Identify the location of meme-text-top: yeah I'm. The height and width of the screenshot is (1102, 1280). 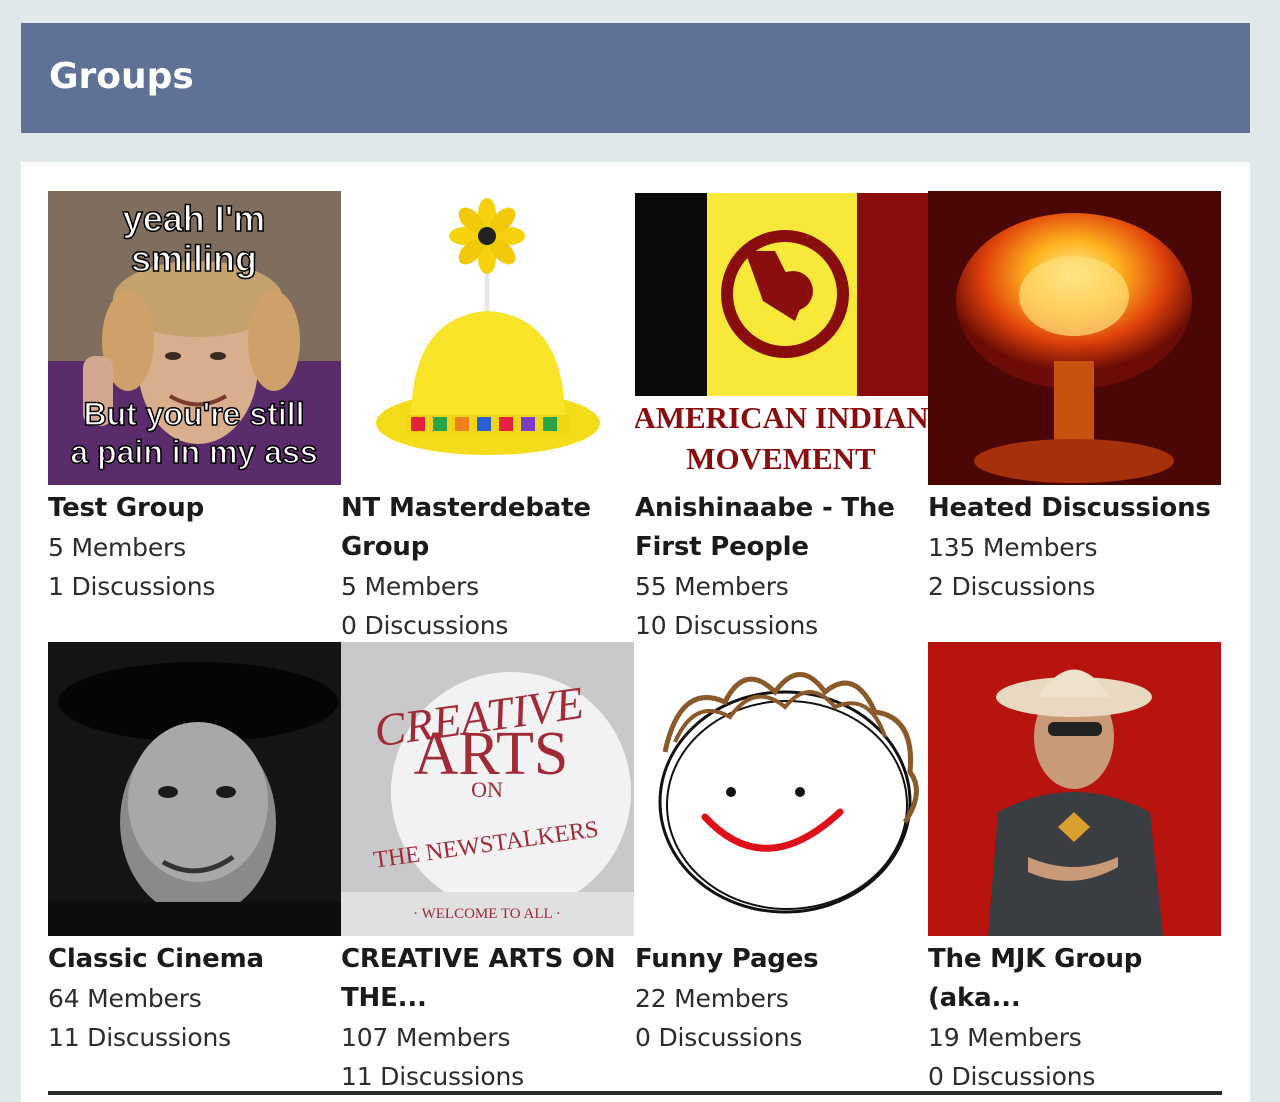
(194, 218).